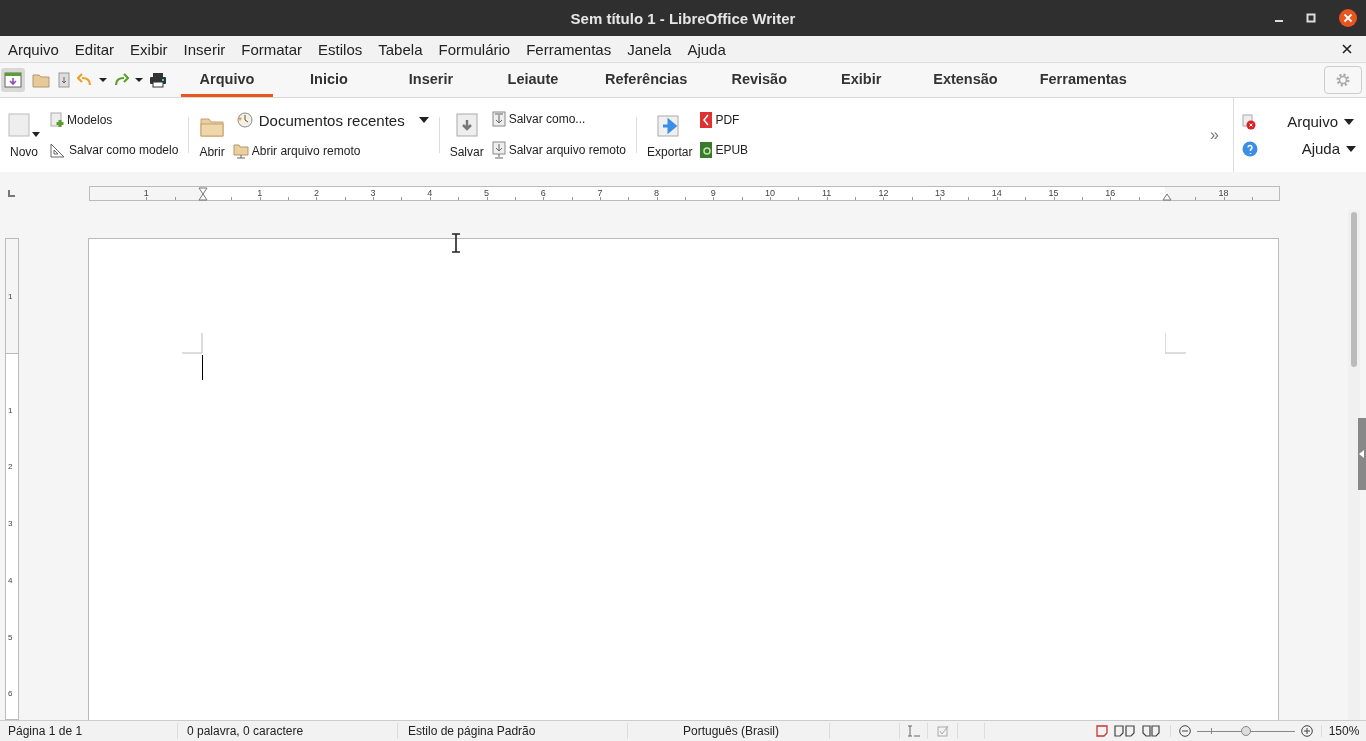 This screenshot has height=741, width=1366. Describe the element at coordinates (1311, 18) in the screenshot. I see `maximize-icon` at that location.